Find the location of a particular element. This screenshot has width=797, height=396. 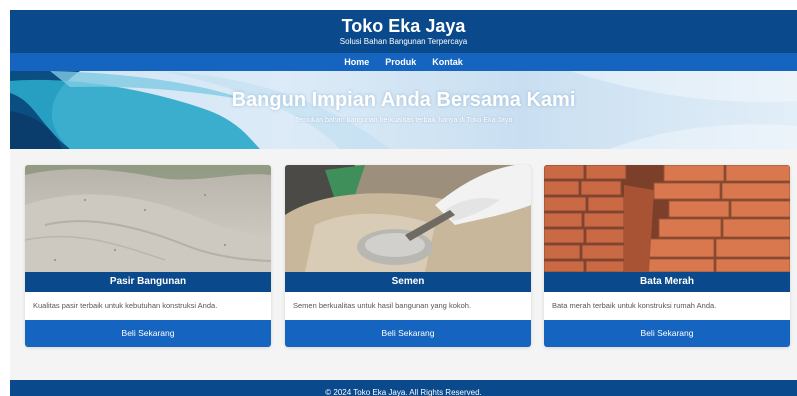

product-title: Pasir Bangunan is located at coordinates (148, 282).